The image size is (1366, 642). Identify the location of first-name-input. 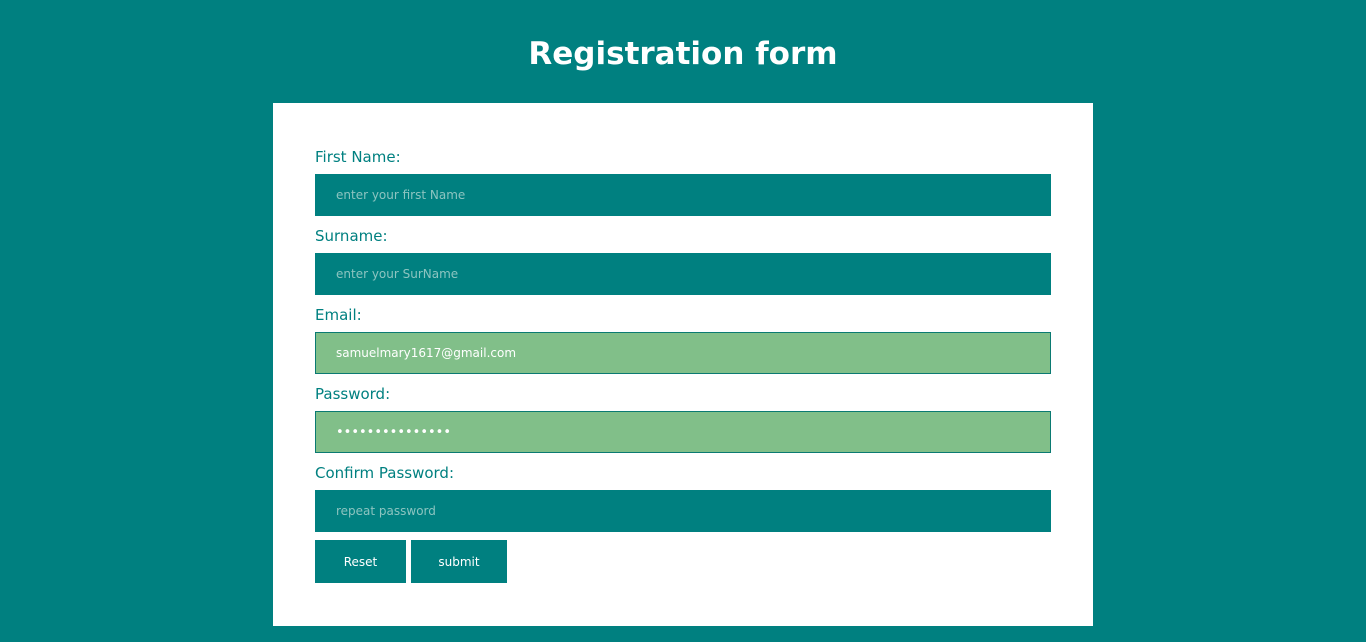
(683, 195).